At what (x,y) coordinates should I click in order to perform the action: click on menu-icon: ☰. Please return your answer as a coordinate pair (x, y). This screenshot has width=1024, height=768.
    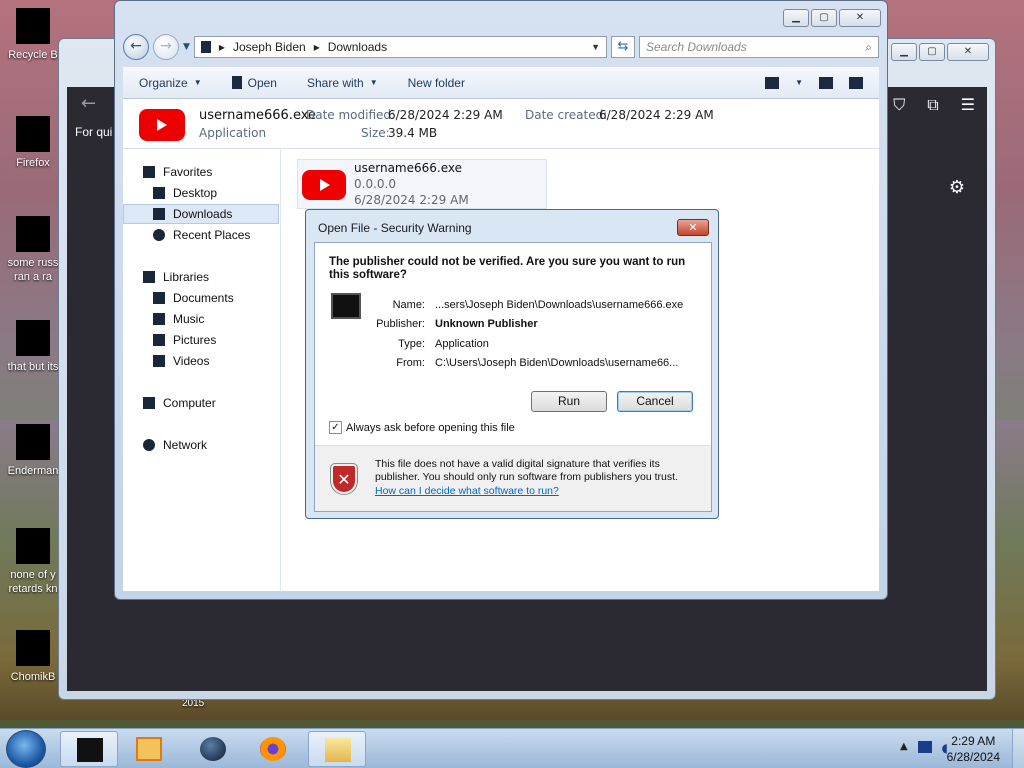
    Looking at the image, I should click on (968, 105).